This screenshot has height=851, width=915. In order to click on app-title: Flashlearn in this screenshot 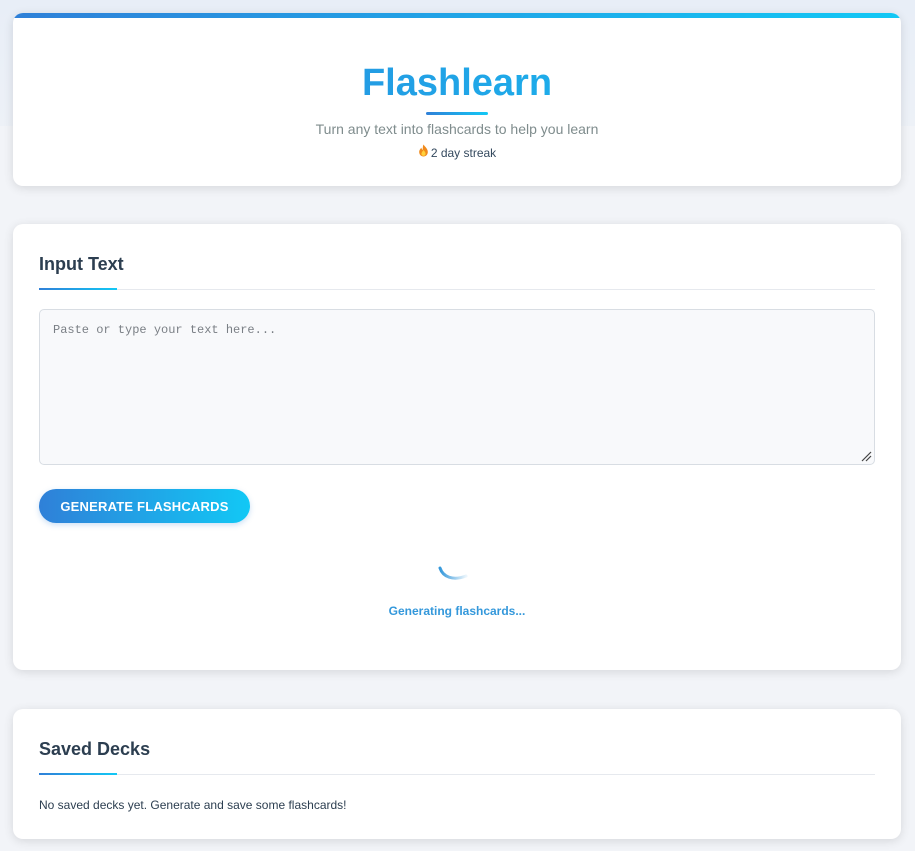, I will do `click(457, 83)`.